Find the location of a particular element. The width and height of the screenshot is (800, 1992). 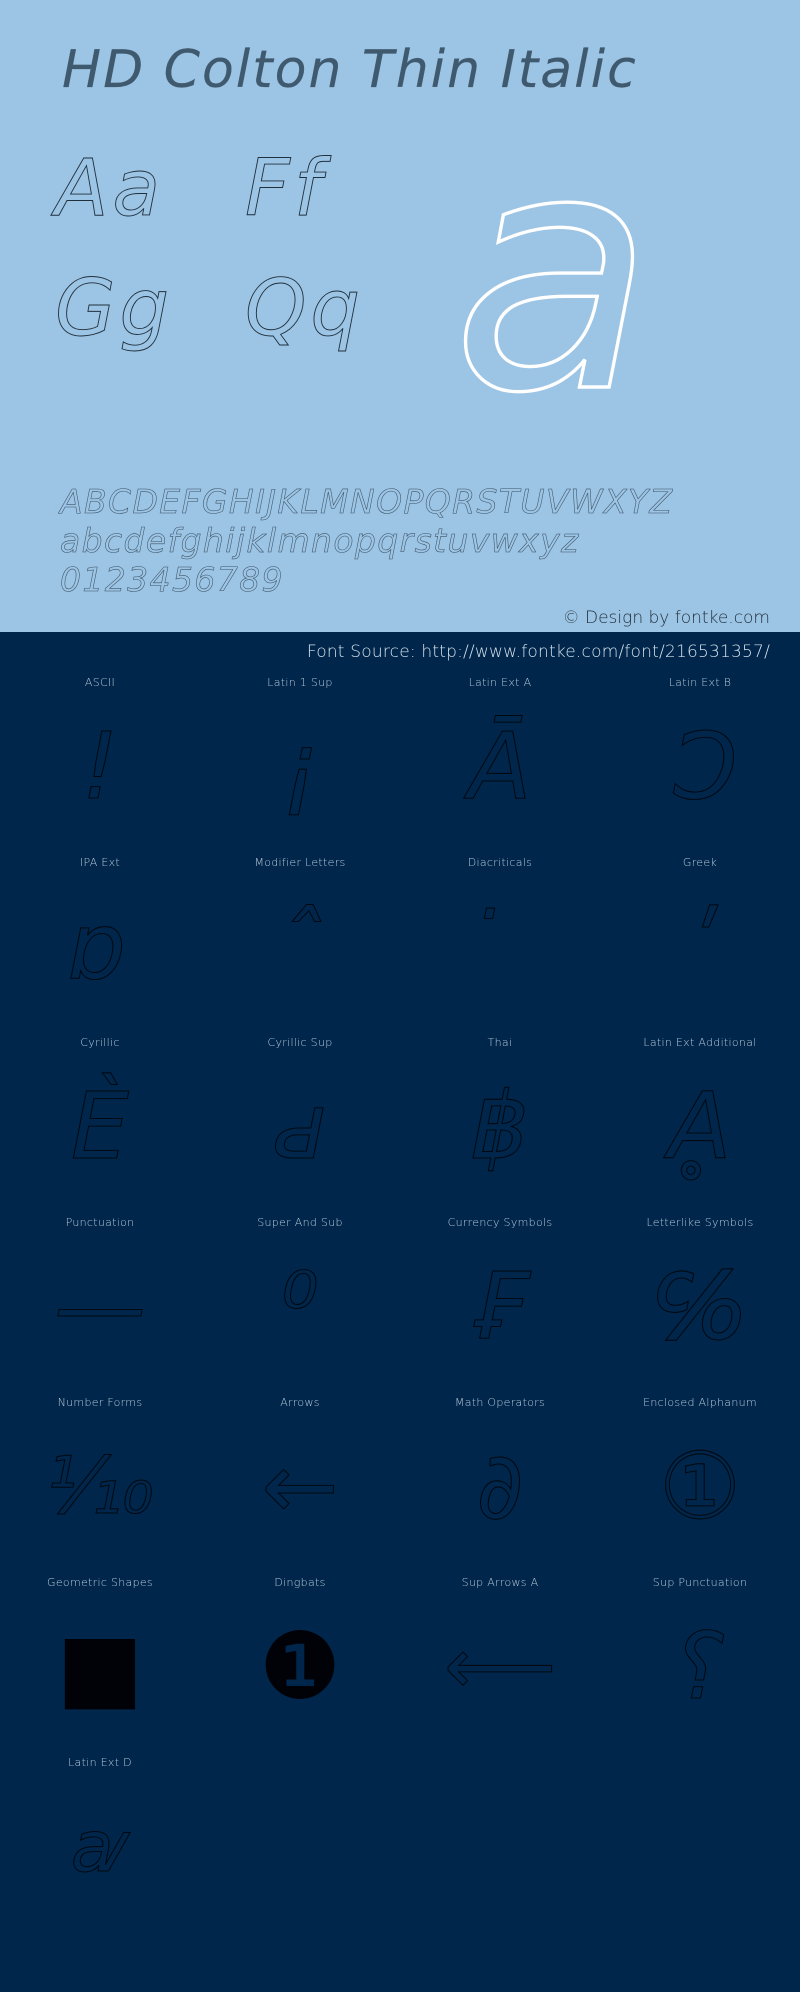

unicode-block-label: Super And Sub is located at coordinates (300, 1222).